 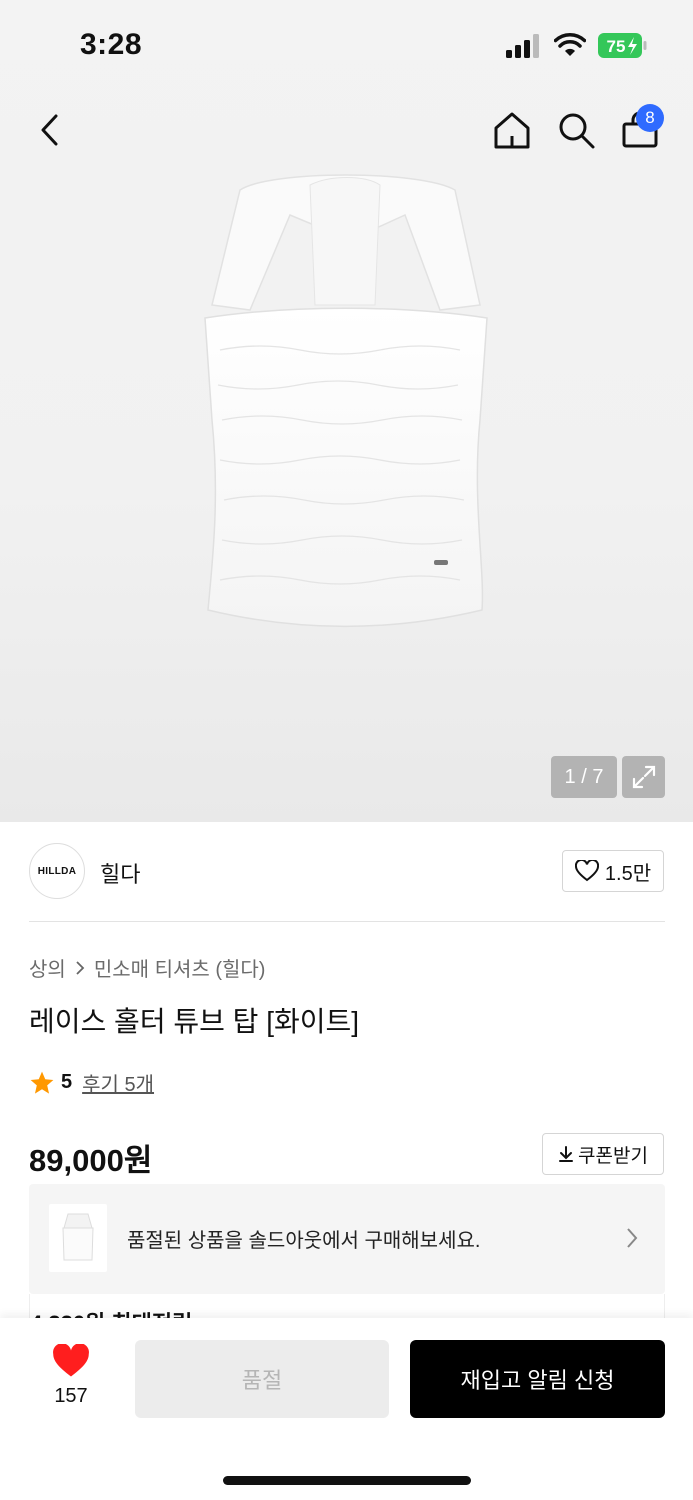 I want to click on bottom-action-bar: 157 품절 재입고 알림 신청, so click(x=346, y=1409).